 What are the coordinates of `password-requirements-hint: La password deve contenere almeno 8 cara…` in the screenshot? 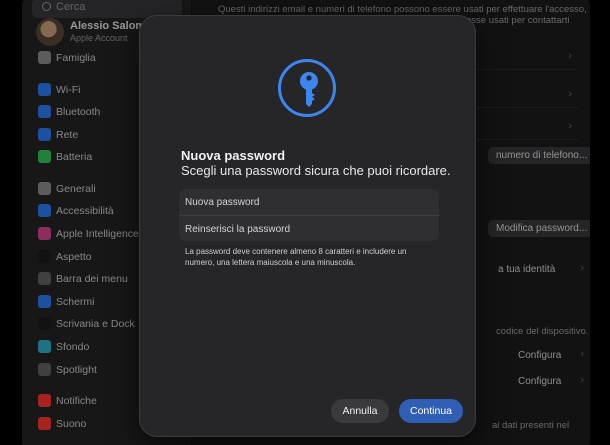 It's located at (296, 257).